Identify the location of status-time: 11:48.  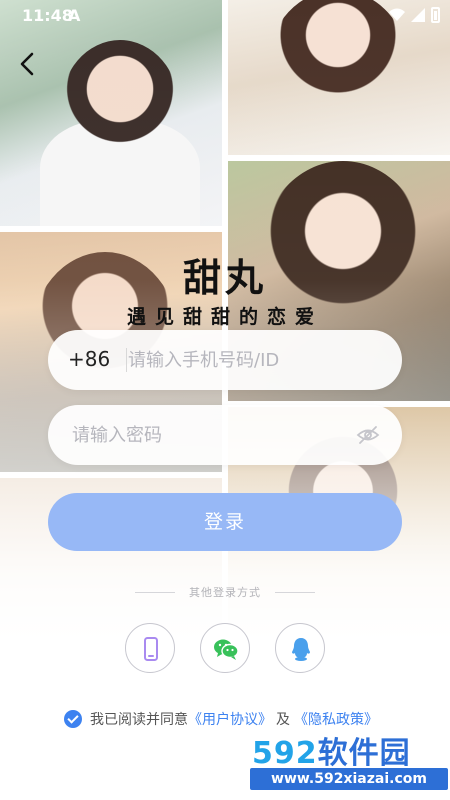
(47, 15).